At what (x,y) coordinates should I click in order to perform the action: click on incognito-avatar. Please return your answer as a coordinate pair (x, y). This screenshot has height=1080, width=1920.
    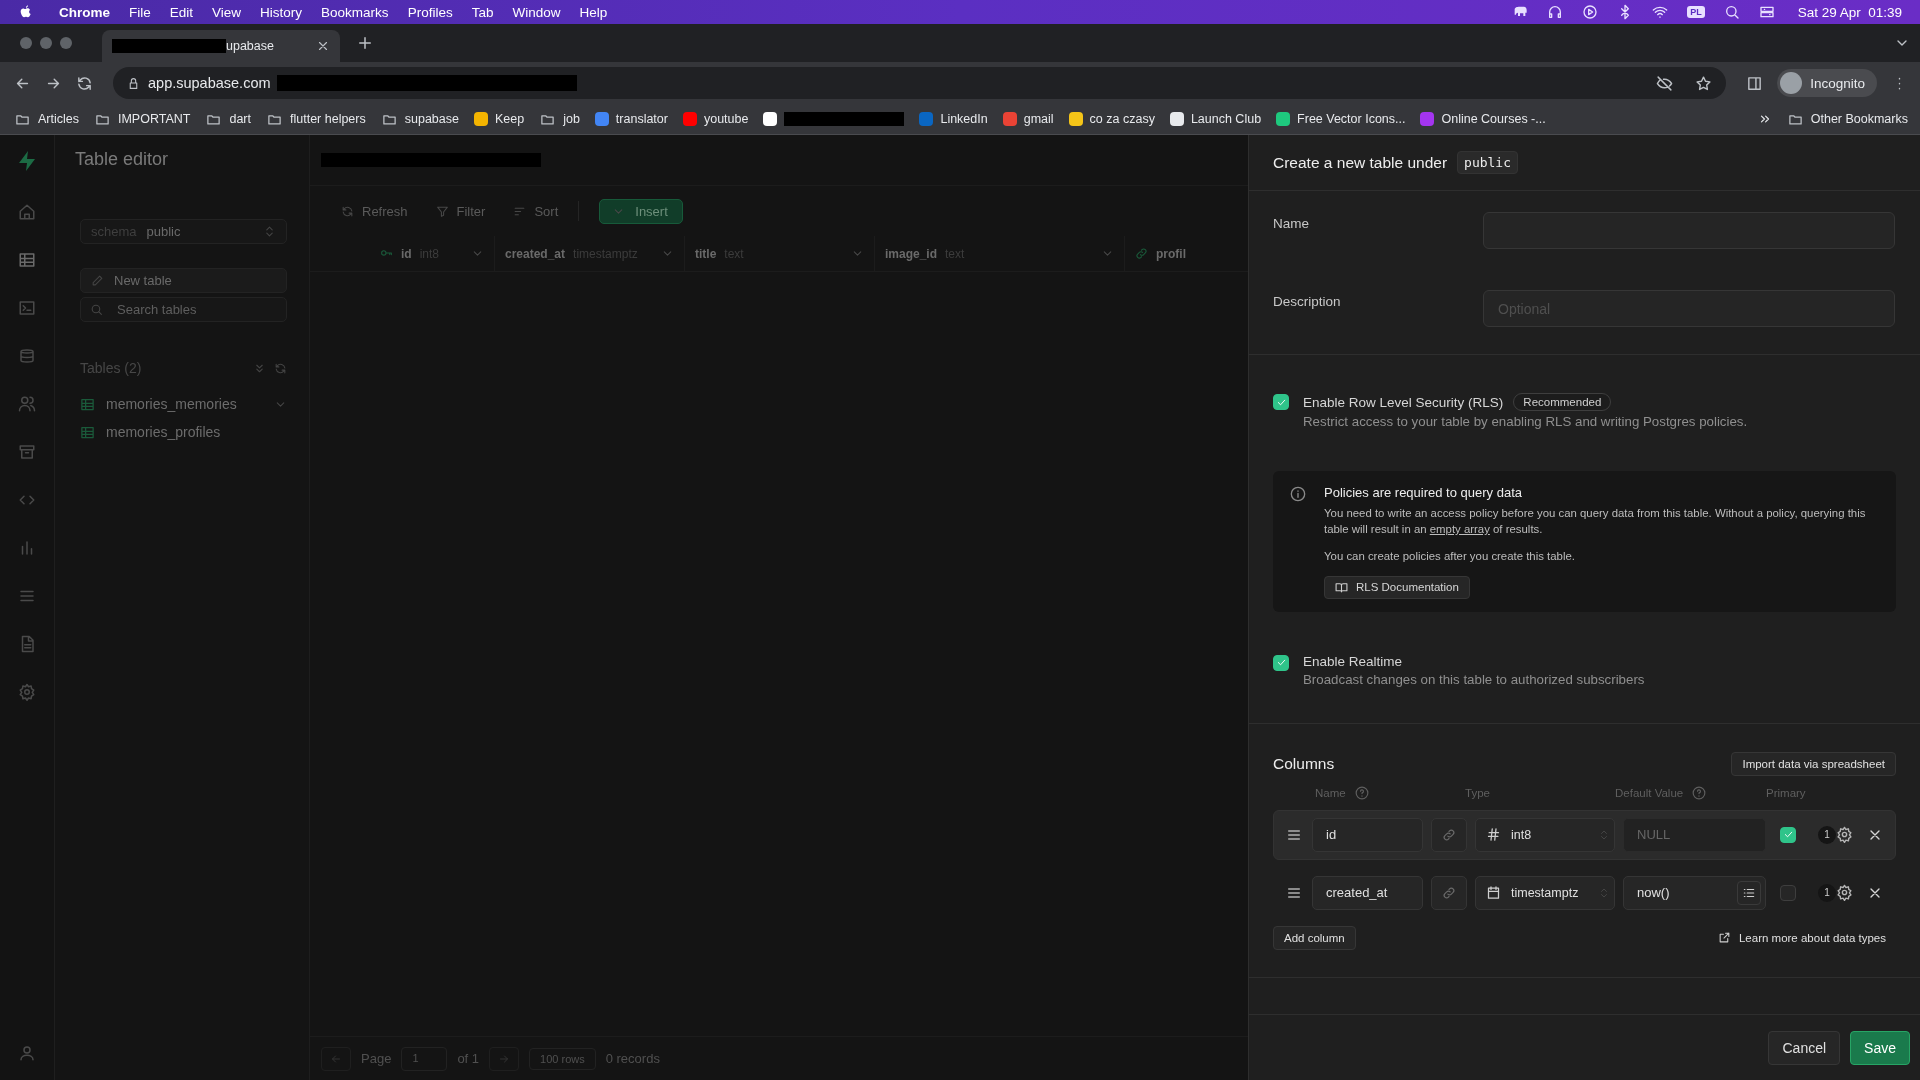
    Looking at the image, I should click on (1791, 83).